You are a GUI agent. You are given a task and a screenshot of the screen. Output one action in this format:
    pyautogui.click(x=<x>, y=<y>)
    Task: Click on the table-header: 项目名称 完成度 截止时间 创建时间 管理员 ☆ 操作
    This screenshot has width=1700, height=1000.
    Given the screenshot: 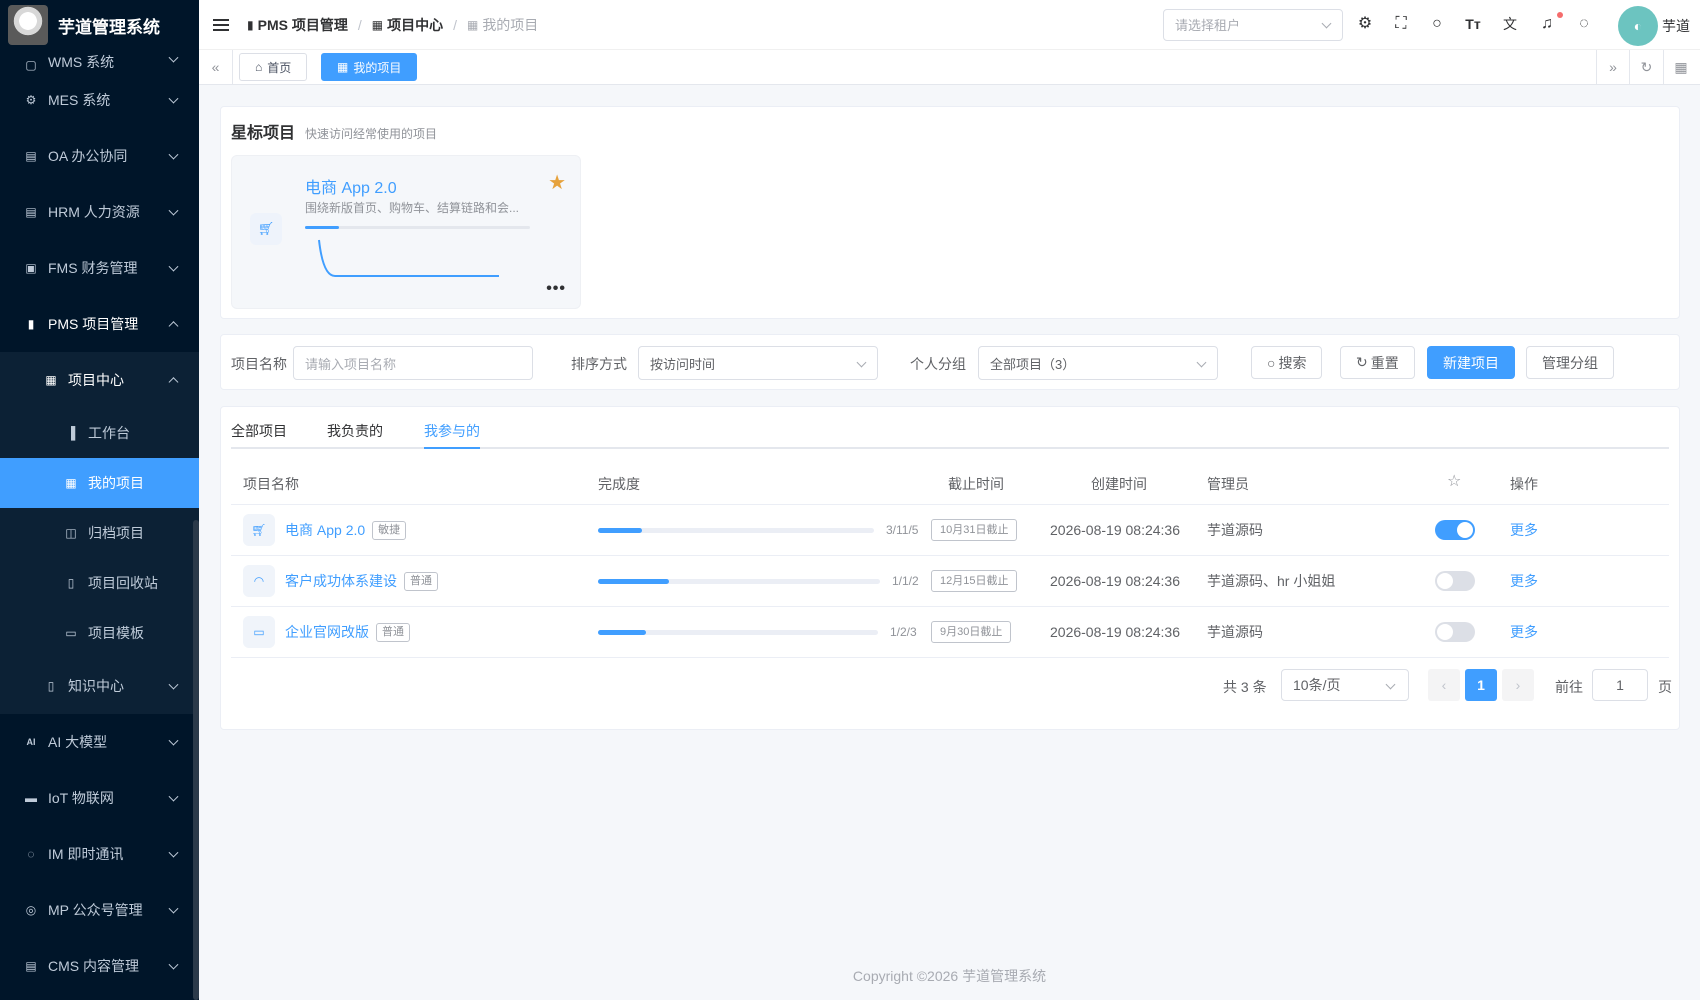 What is the action you would take?
    pyautogui.click(x=950, y=482)
    